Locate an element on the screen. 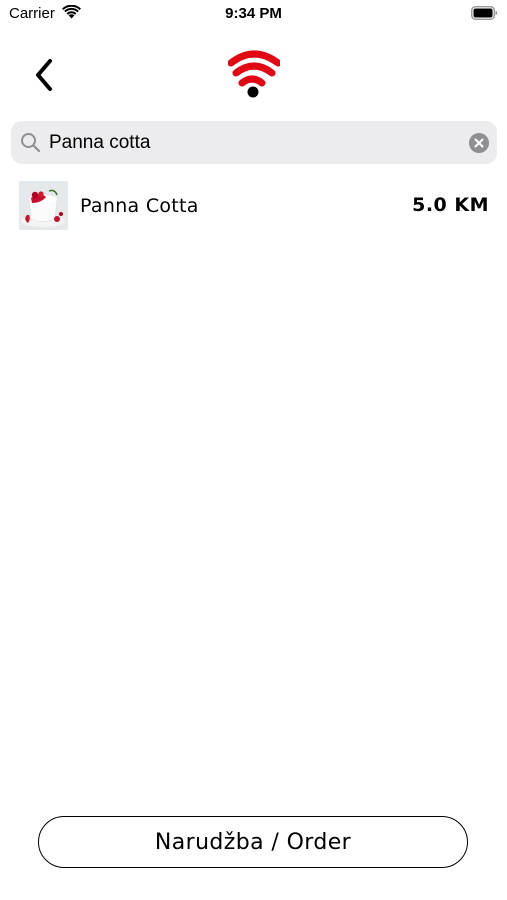 Image resolution: width=507 pixels, height=900 pixels. item-name: Panna Cotta is located at coordinates (139, 206).